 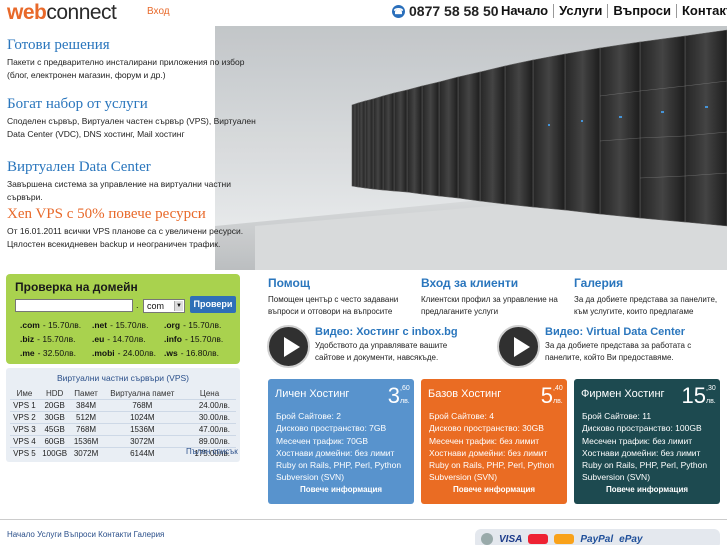 I want to click on table-row: VPS 1 20GB 384M 768M 24.00лв., so click(x=123, y=404).